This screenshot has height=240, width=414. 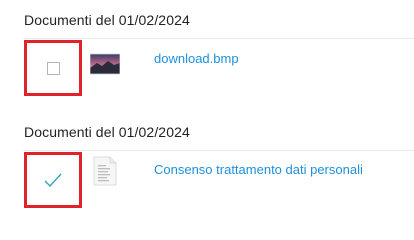 What do you see at coordinates (196, 58) in the screenshot?
I see `document-link: download.bmp` at bounding box center [196, 58].